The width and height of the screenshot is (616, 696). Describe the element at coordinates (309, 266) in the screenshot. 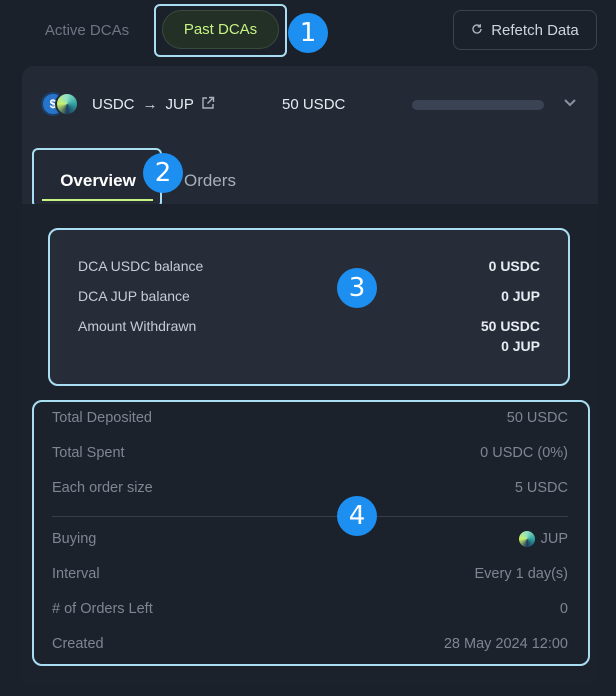

I see `balance-row: DCA USDC balance 0 USDC` at that location.